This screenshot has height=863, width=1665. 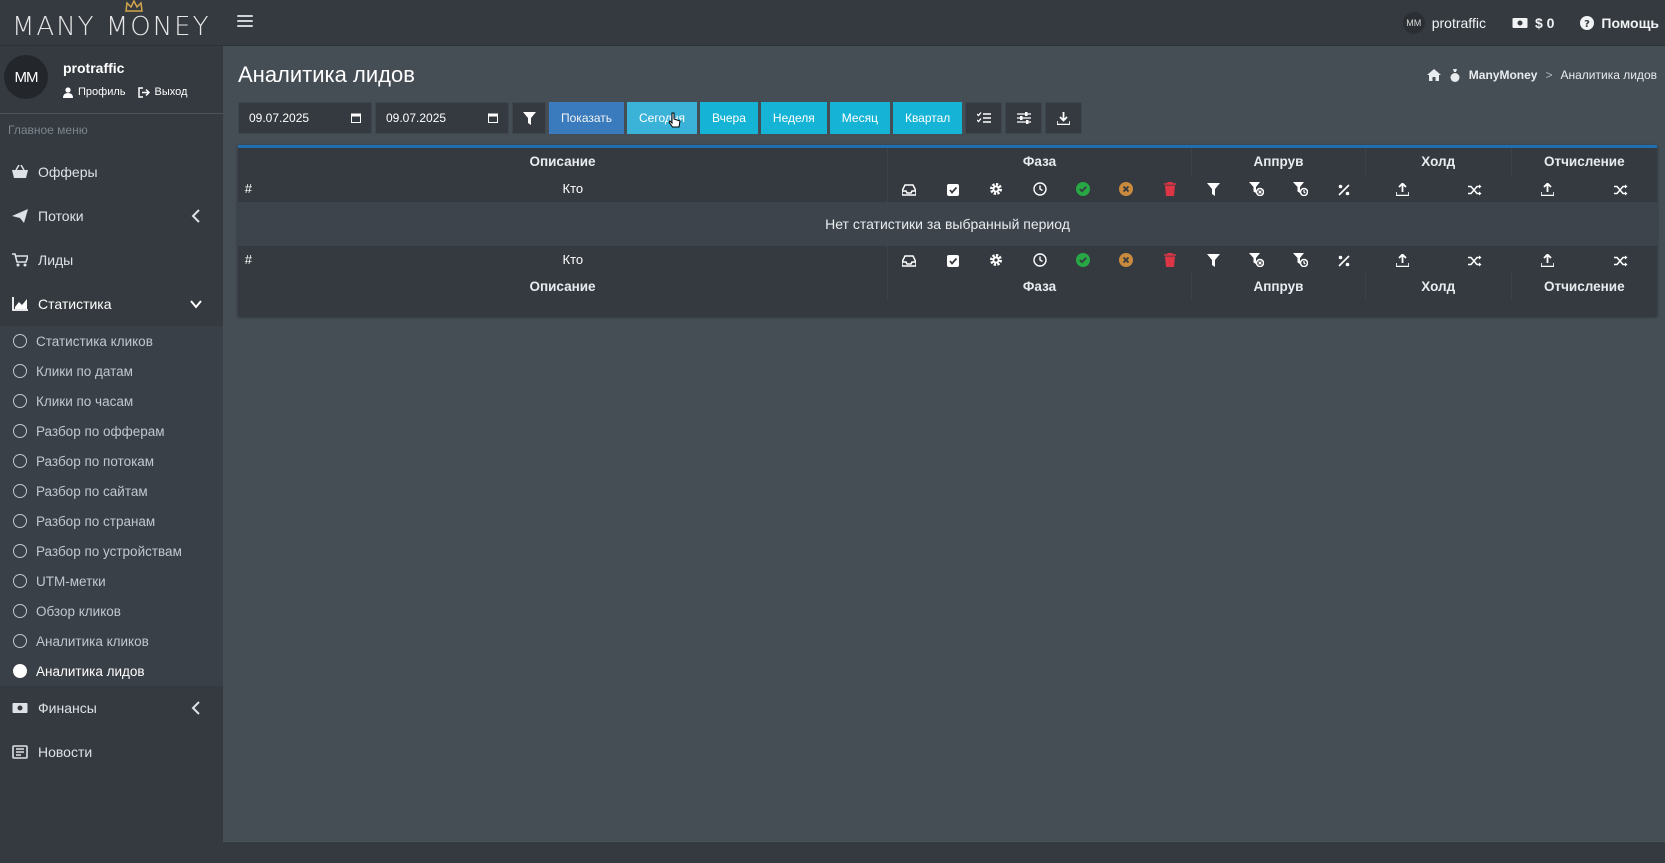 I want to click on filter-times-icon, so click(x=1257, y=260).